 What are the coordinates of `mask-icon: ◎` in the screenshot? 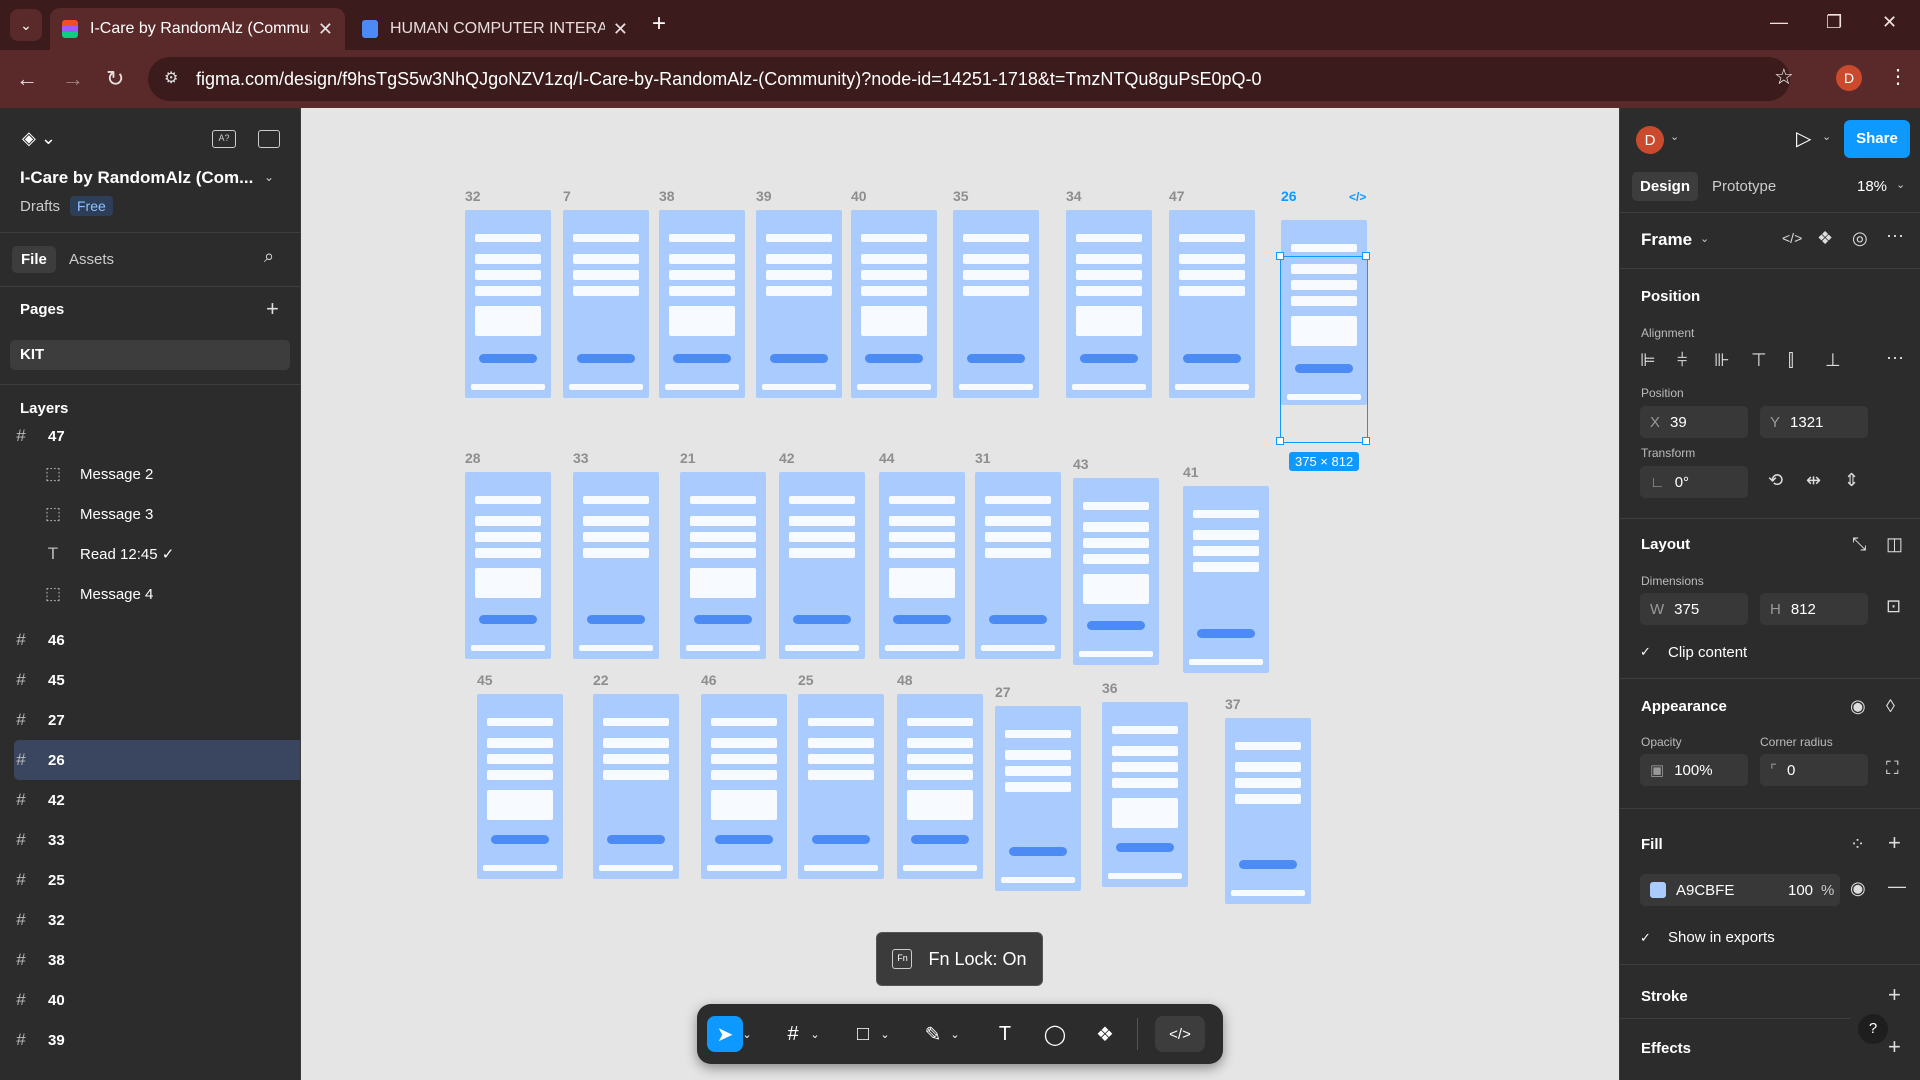 It's located at (1860, 238).